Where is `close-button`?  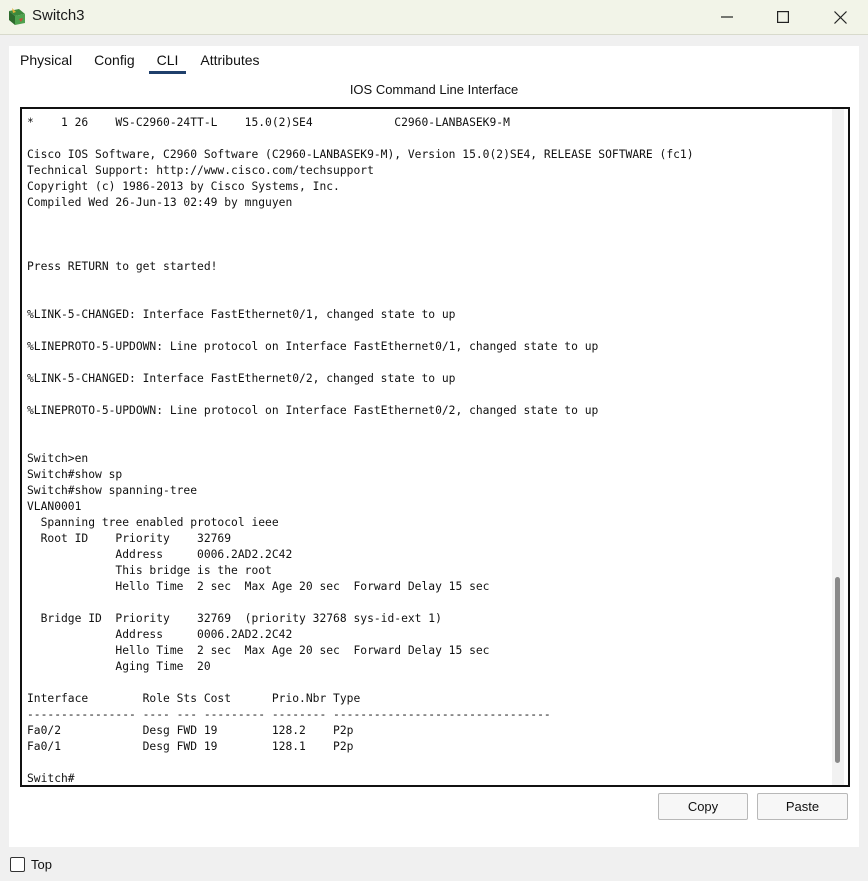
close-button is located at coordinates (840, 17).